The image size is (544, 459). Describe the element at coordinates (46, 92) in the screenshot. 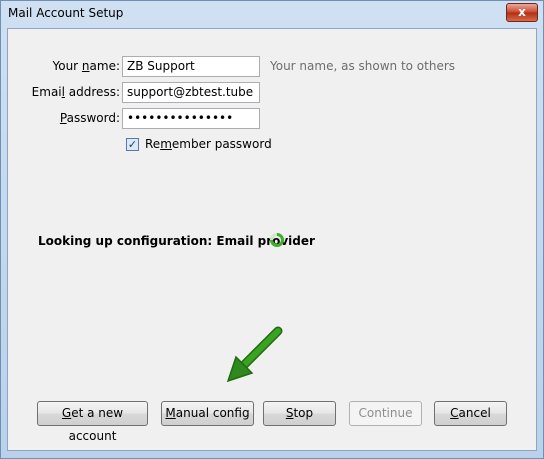

I see `label-text: Emai` at that location.